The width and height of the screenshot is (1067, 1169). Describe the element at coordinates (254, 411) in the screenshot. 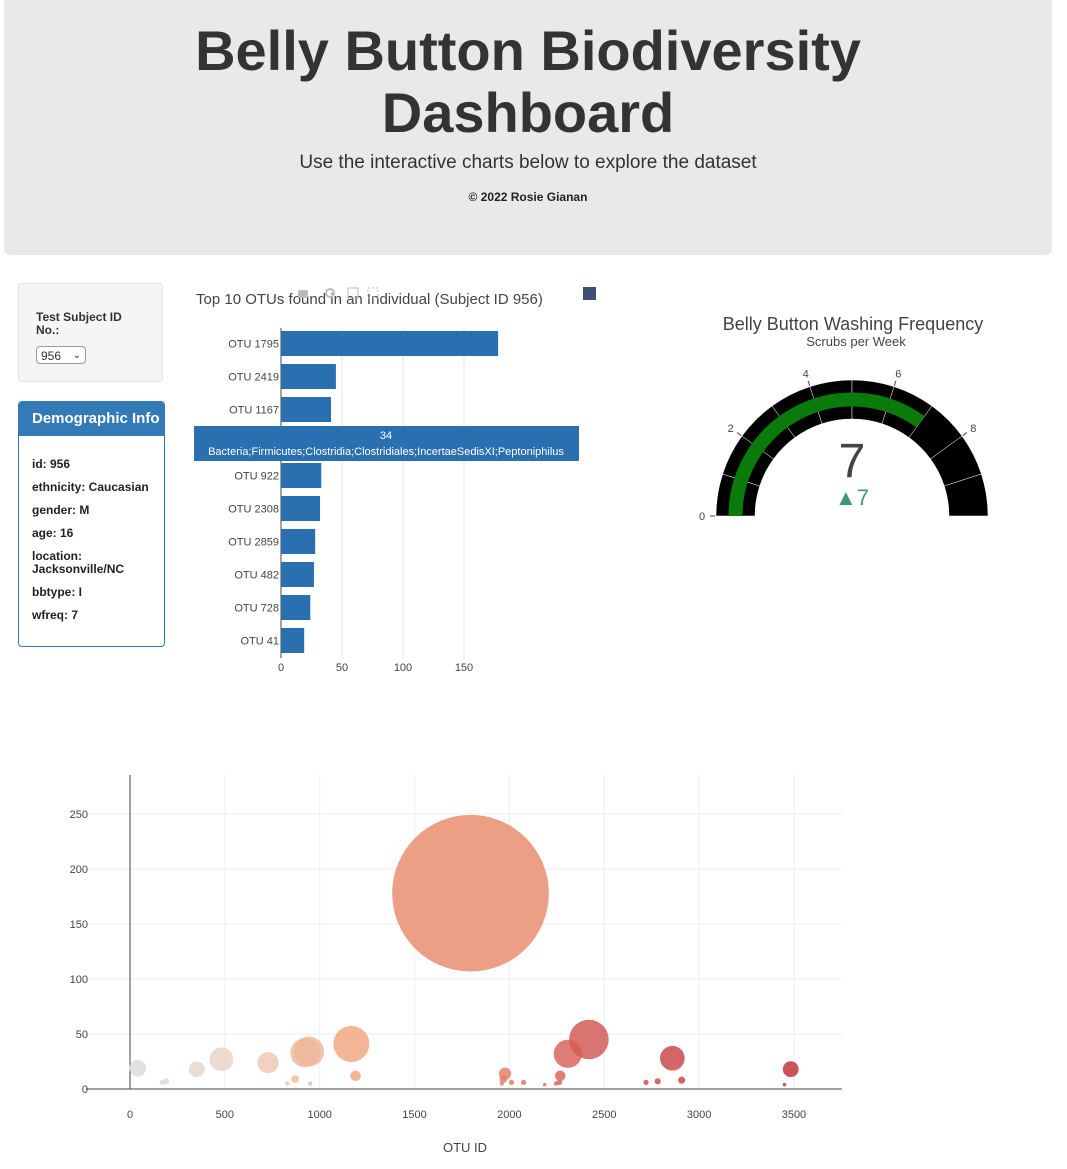

I see `bar-y-tick-label: OTU 1167` at that location.